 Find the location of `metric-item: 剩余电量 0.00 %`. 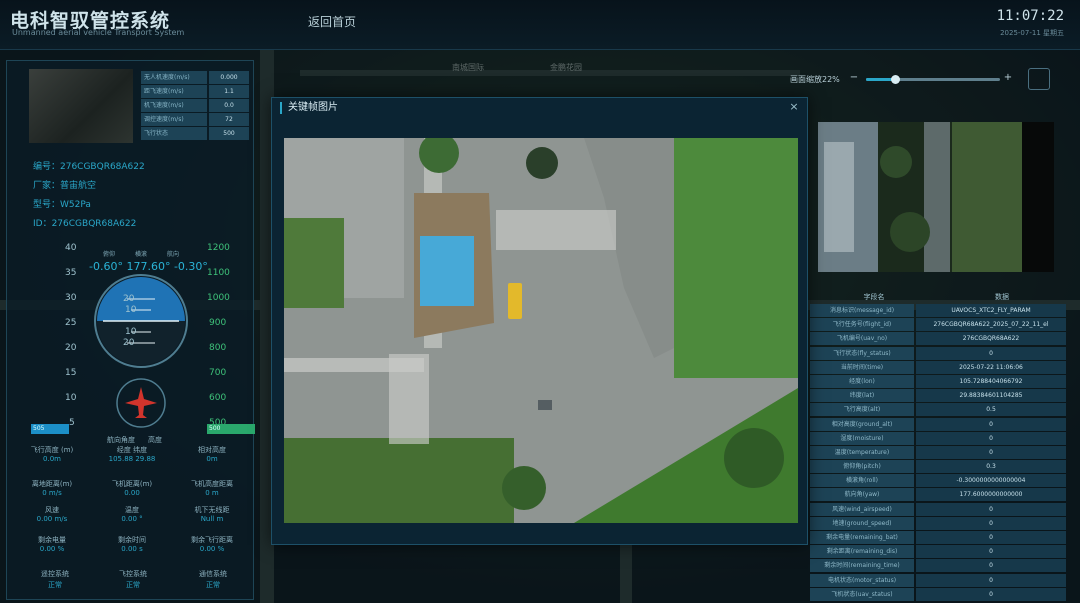

metric-item: 剩余电量 0.00 % is located at coordinates (52, 544).